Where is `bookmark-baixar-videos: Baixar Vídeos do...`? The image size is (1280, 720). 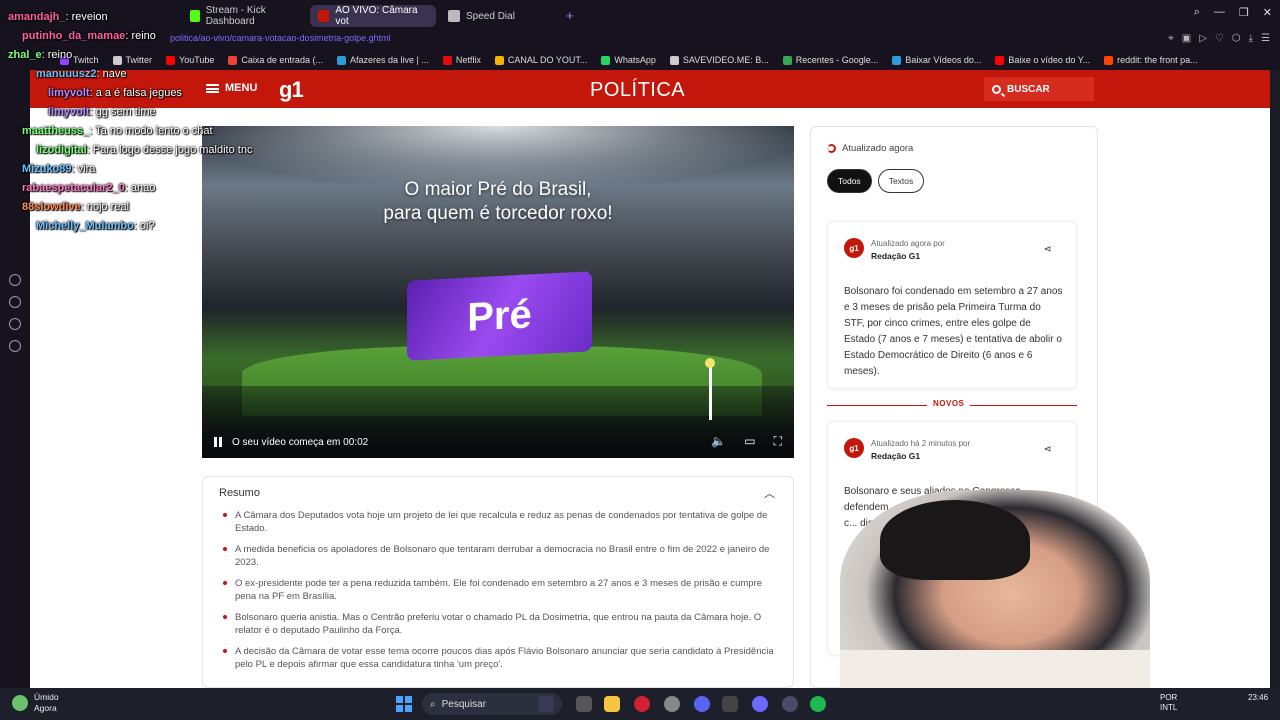
bookmark-baixar-videos: Baixar Vídeos do... is located at coordinates (936, 60).